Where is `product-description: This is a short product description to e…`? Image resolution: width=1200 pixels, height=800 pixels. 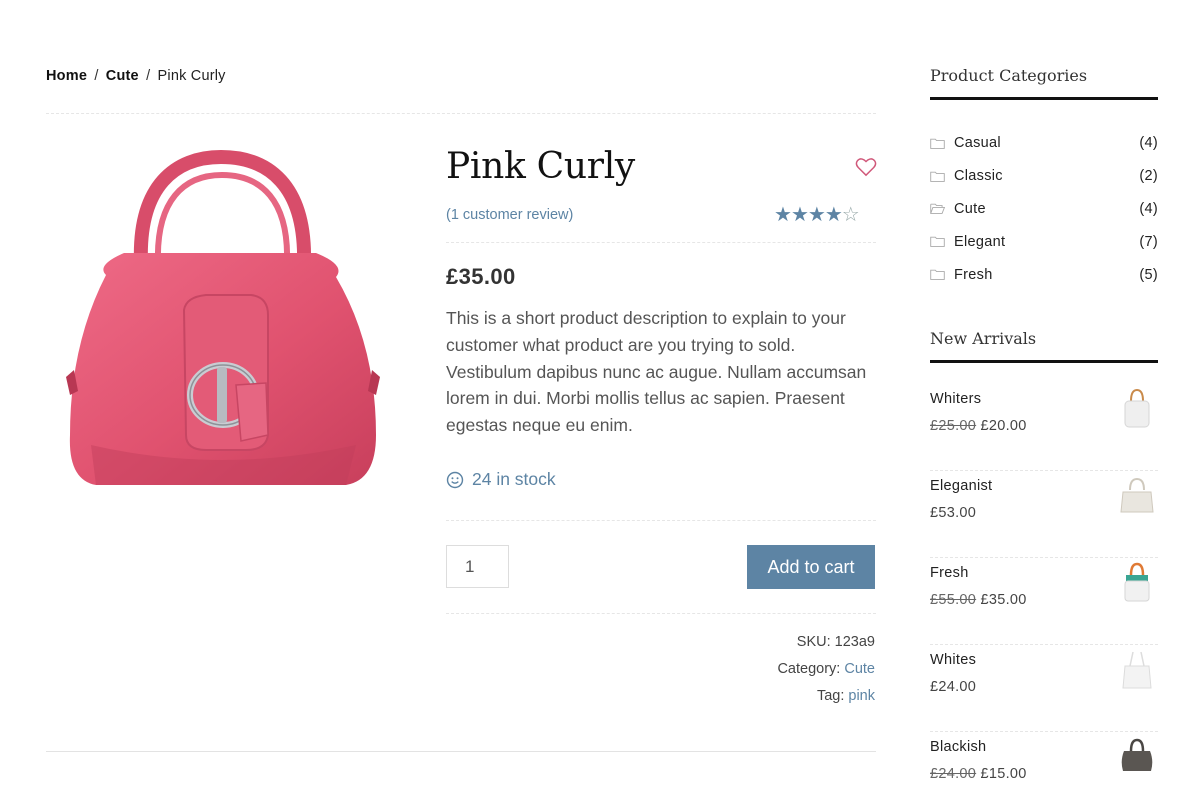
product-description: This is a short product description to e… is located at coordinates (656, 372).